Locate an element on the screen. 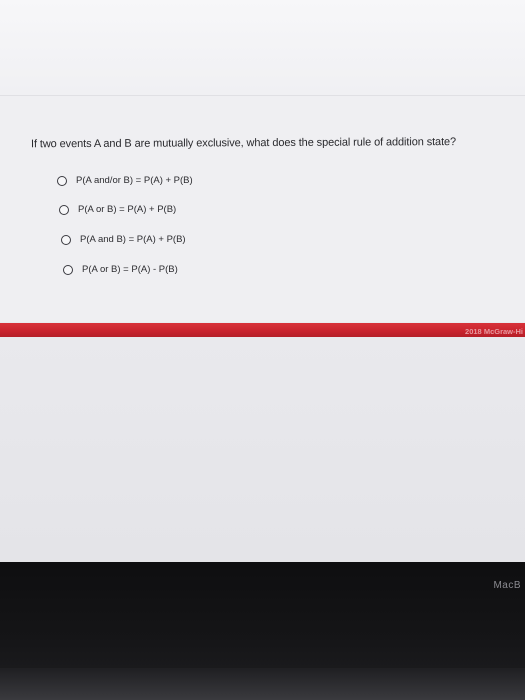 The height and width of the screenshot is (700, 525). answer-option-label: P(A or B) = P(A) - P(B) is located at coordinates (130, 269).